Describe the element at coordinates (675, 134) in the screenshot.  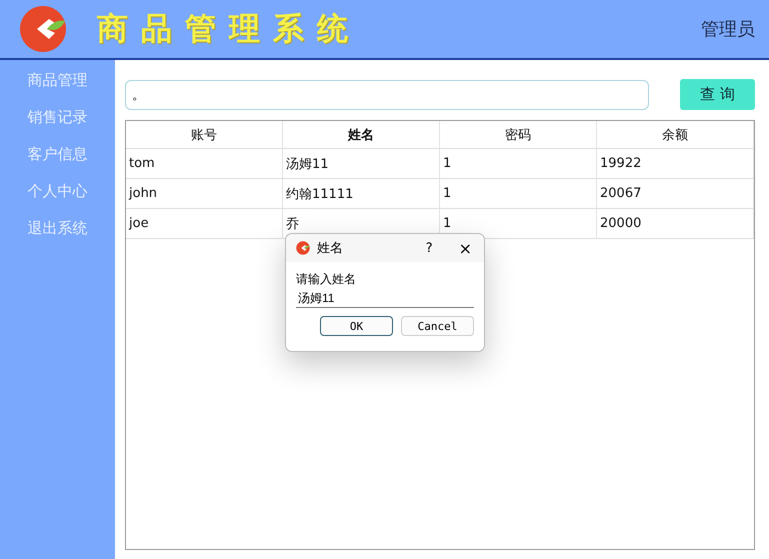
I see `column-header: 余额` at that location.